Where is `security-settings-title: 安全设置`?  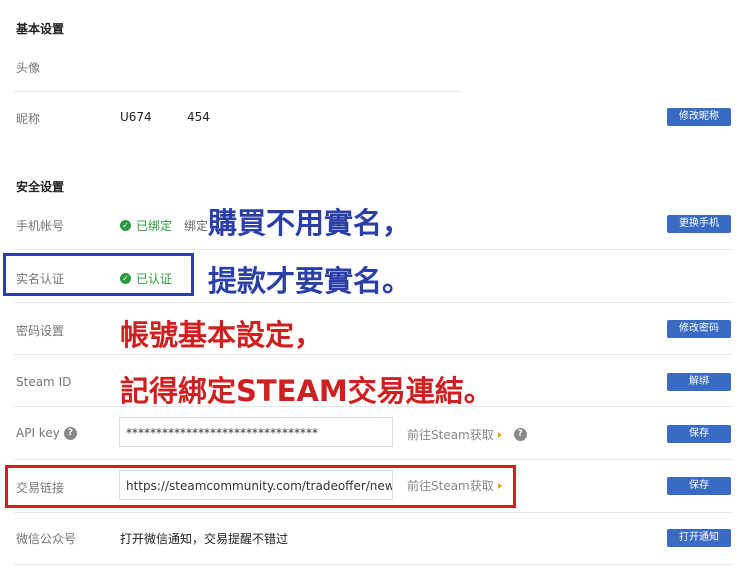
security-settings-title: 安全设置 is located at coordinates (40, 187).